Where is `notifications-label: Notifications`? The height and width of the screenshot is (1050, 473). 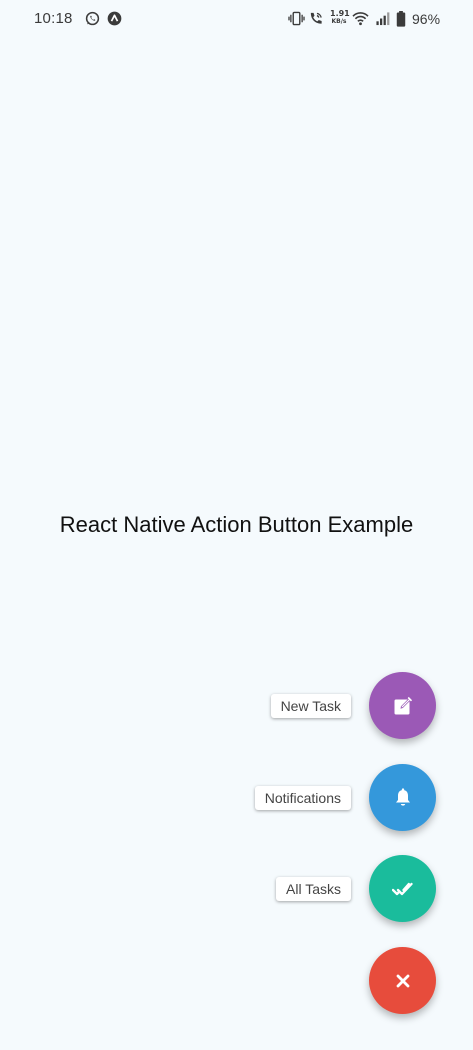
notifications-label: Notifications is located at coordinates (302, 798).